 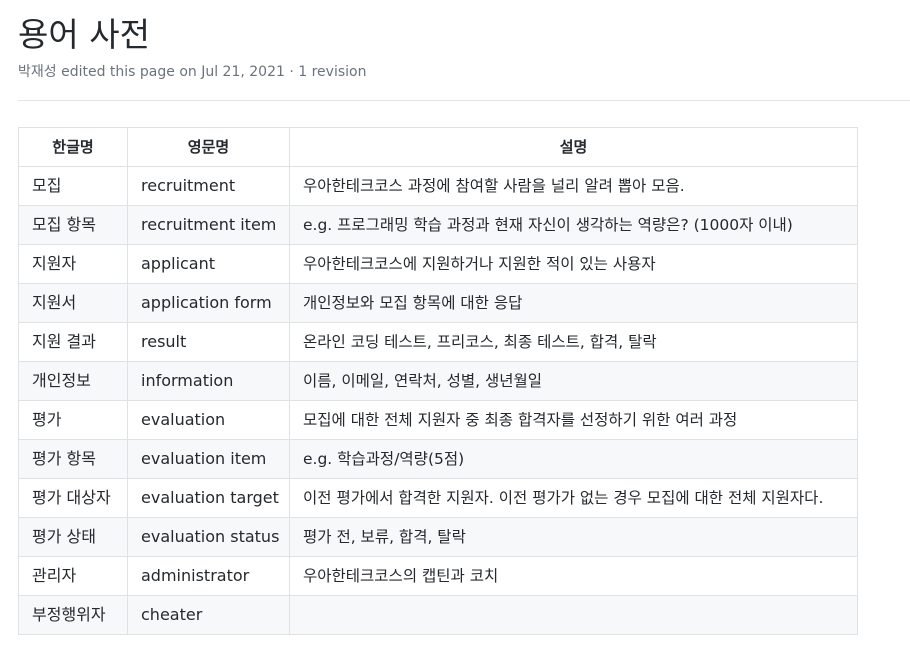 I want to click on header-divider, so click(x=464, y=100).